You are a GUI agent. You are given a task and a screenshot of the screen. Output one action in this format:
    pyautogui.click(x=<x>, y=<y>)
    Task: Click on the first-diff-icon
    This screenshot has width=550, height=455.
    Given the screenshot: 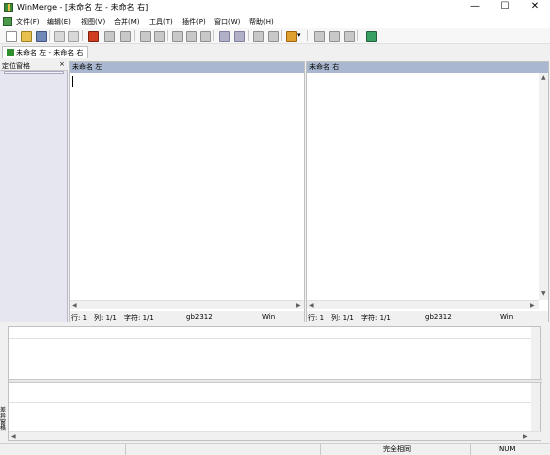 What is the action you would take?
    pyautogui.click(x=125, y=36)
    